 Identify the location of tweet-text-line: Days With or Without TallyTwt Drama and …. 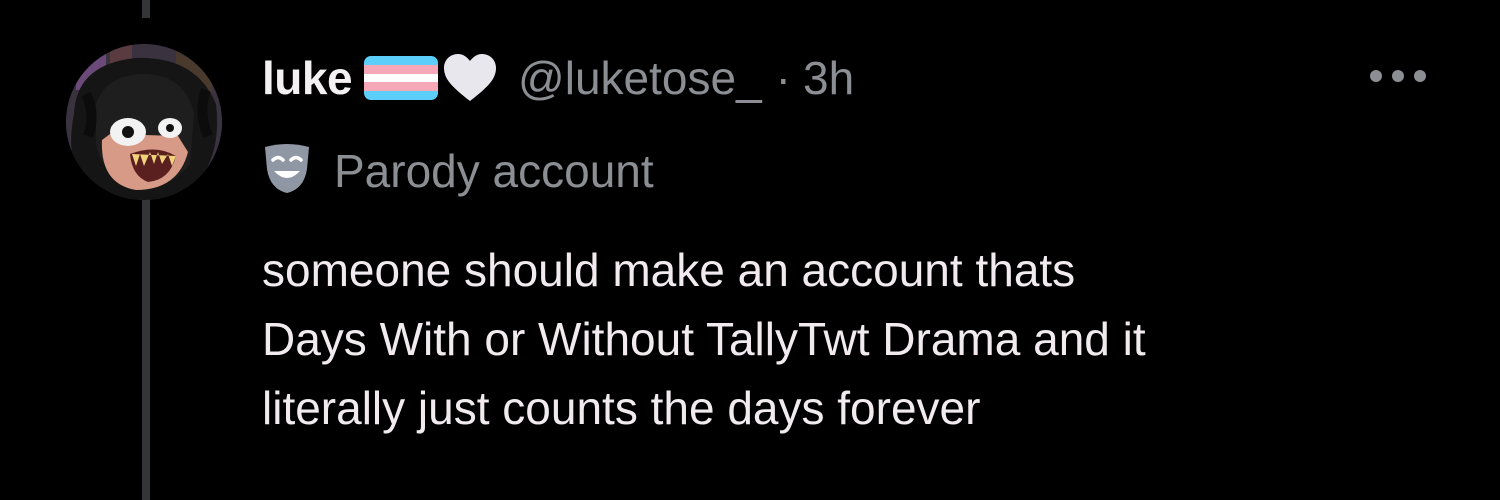
(704, 339).